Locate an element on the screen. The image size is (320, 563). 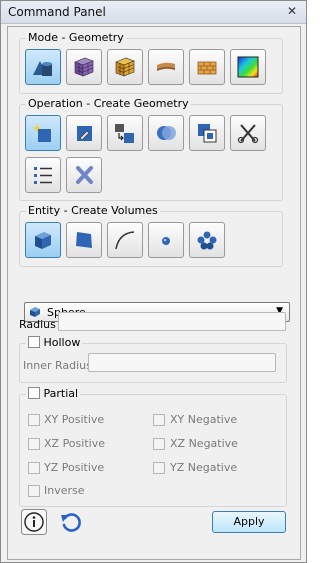
hollow-group-header: Hollow is located at coordinates (54, 342).